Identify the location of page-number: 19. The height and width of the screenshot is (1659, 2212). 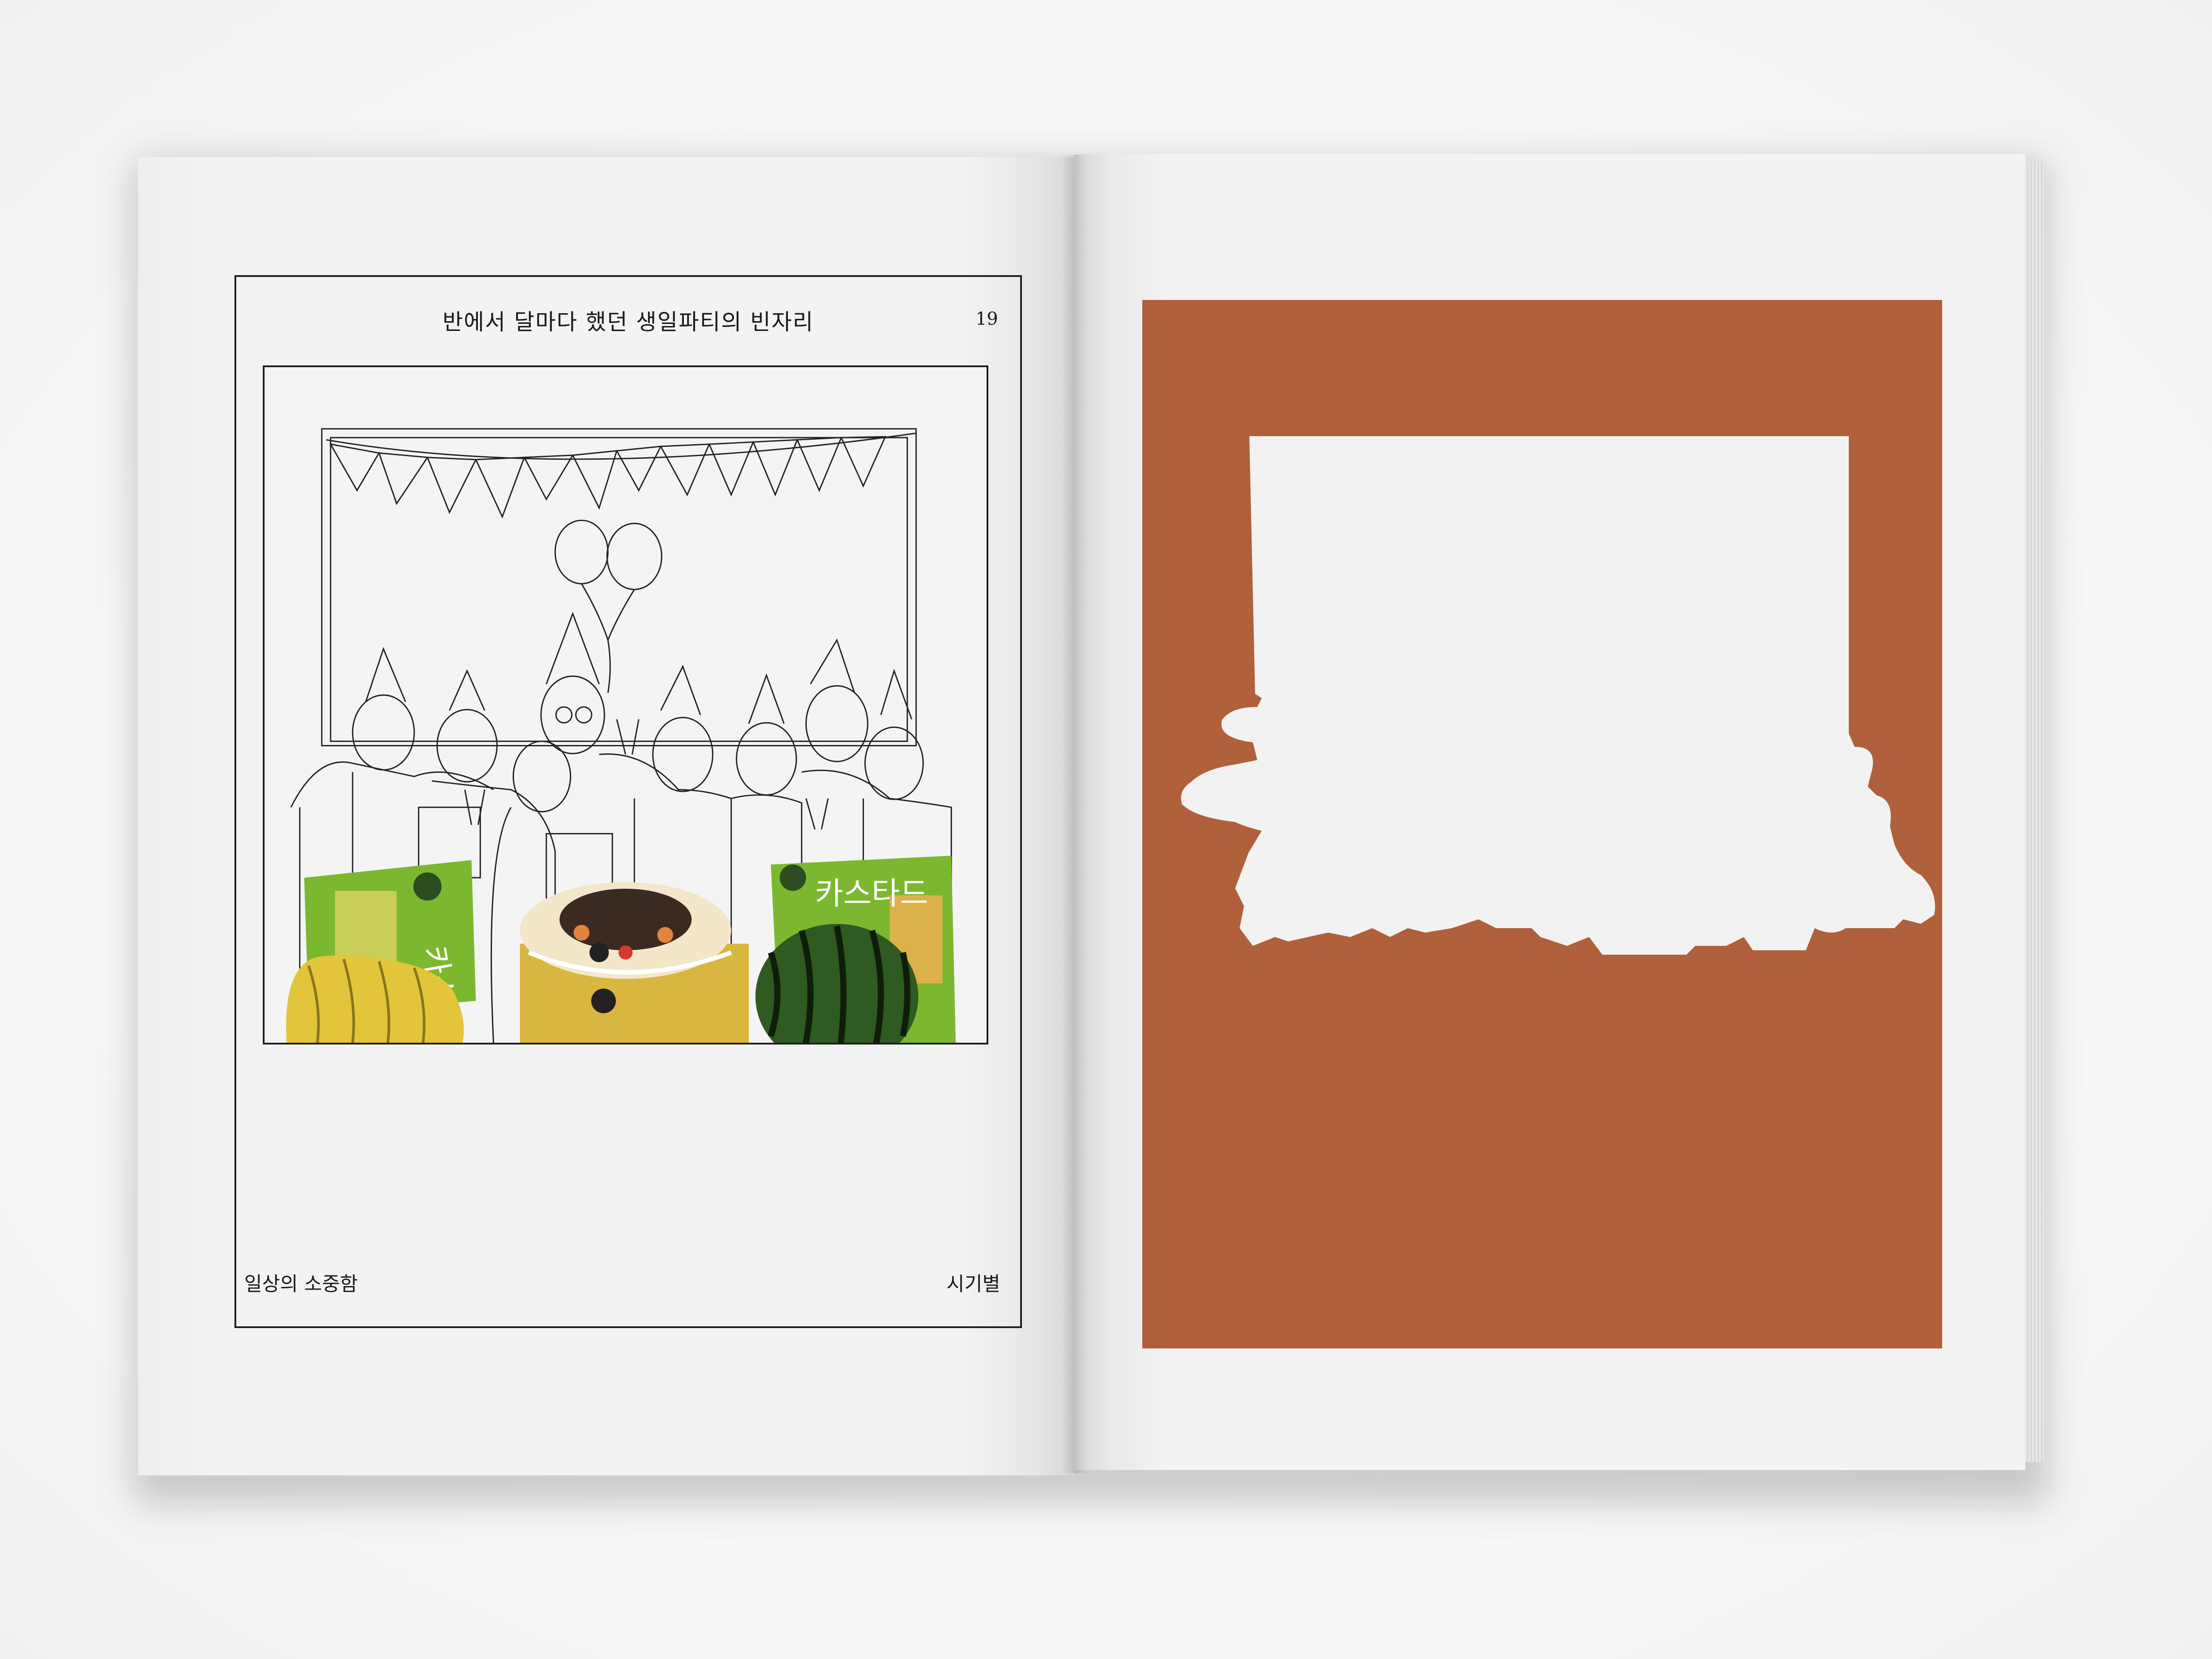
(987, 319).